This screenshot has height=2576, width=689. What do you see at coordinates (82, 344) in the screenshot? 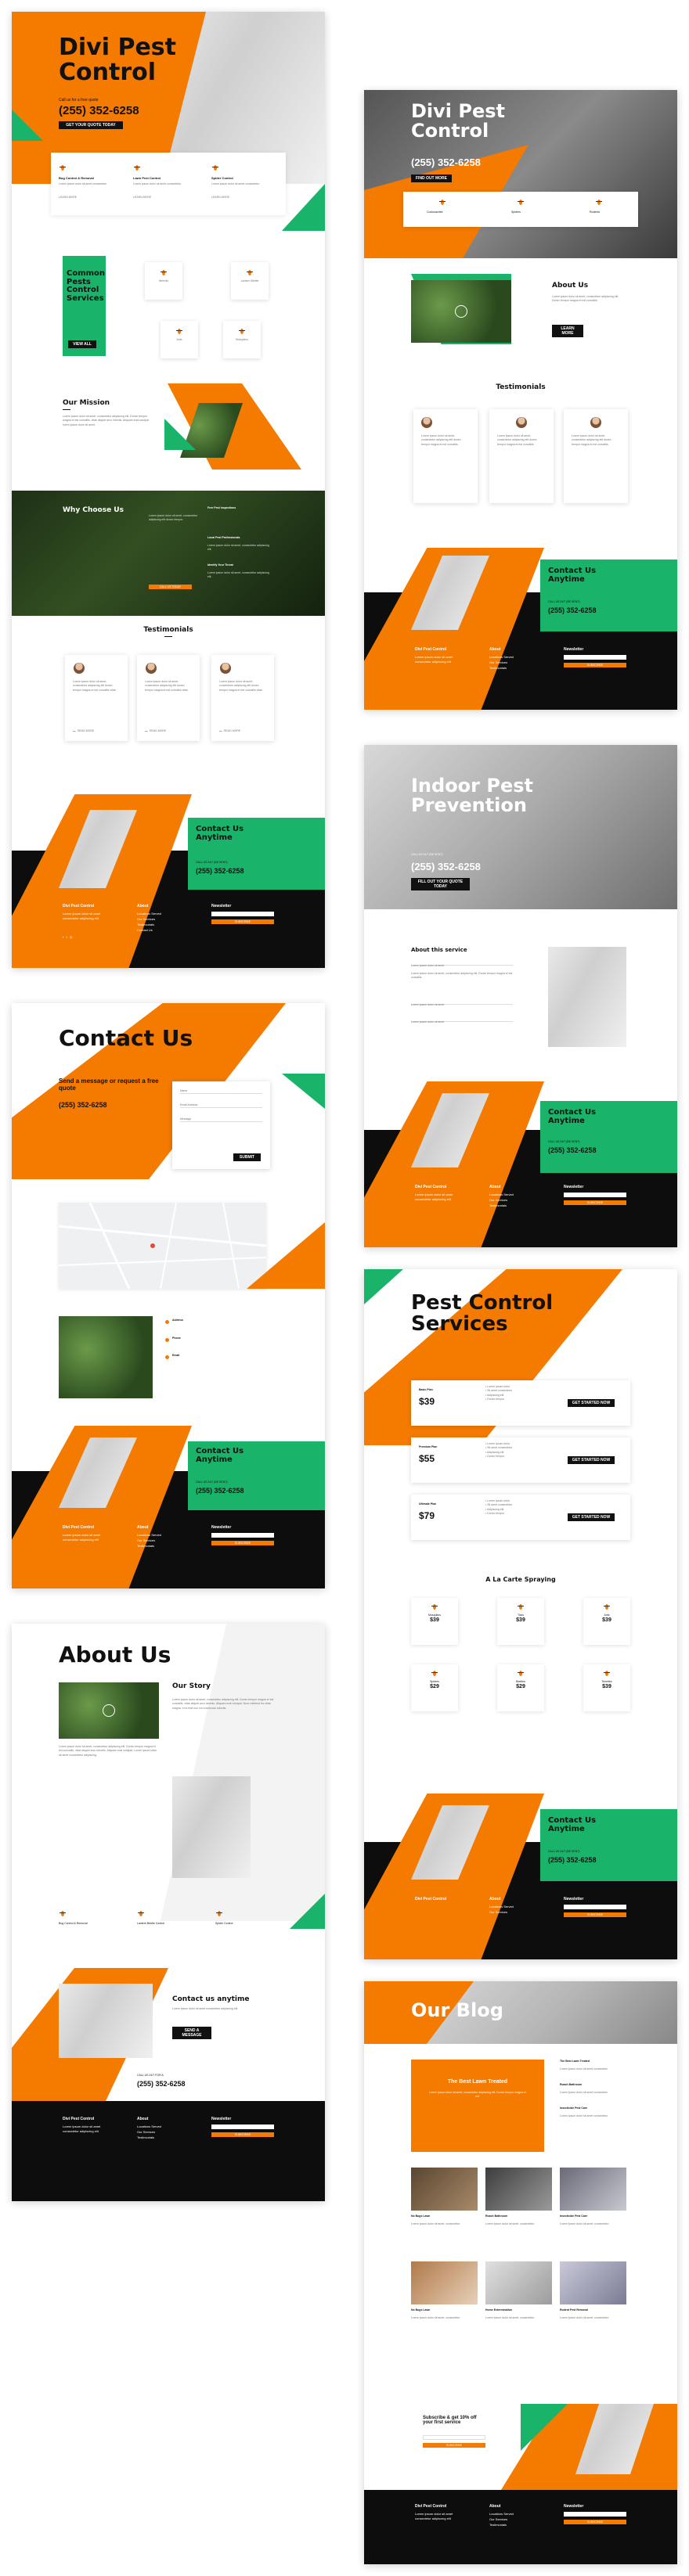
I see `services-button: VIEW ALL` at bounding box center [82, 344].